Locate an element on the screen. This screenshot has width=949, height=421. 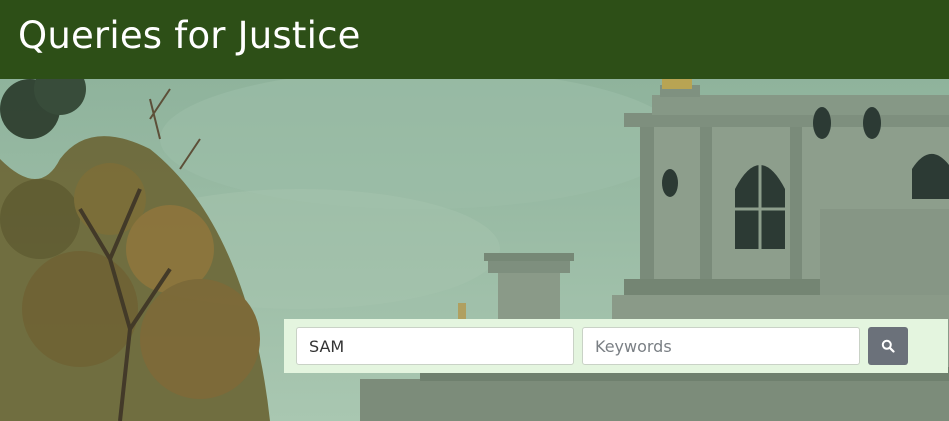
search-icon is located at coordinates (888, 346).